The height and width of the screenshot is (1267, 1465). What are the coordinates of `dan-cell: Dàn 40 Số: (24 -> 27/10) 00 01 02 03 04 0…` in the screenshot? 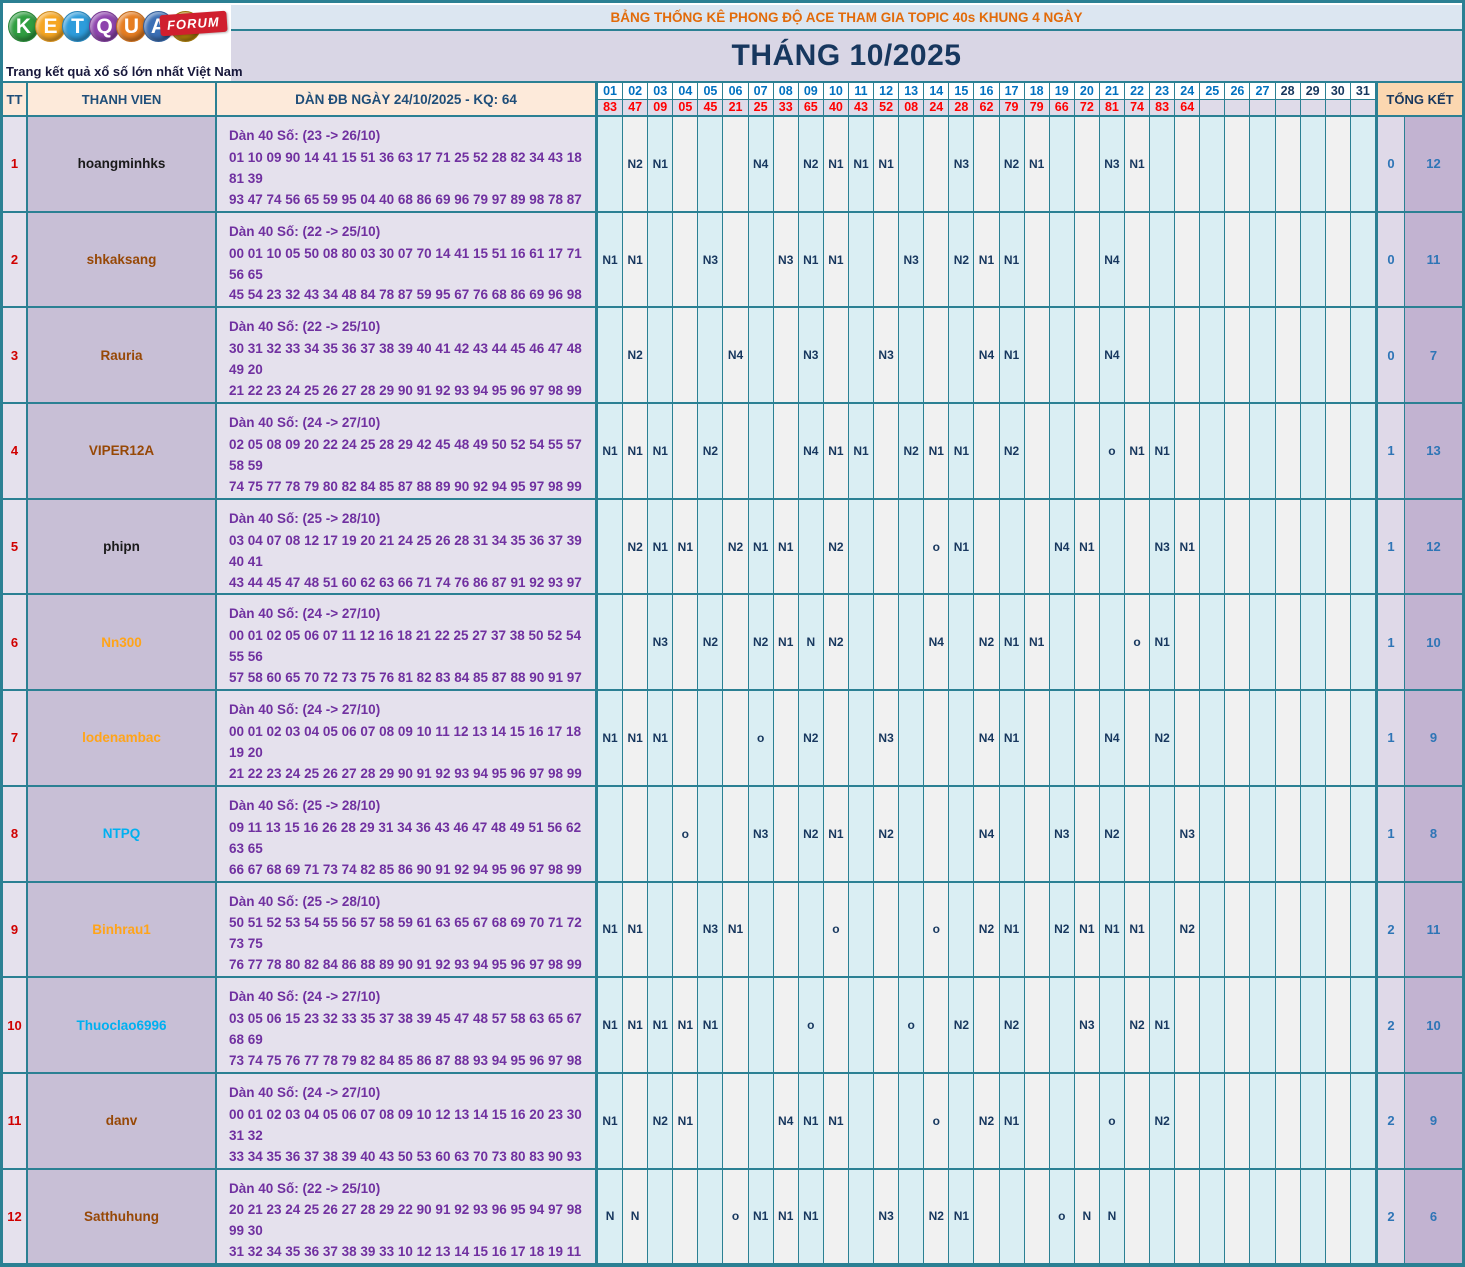 It's located at (407, 1120).